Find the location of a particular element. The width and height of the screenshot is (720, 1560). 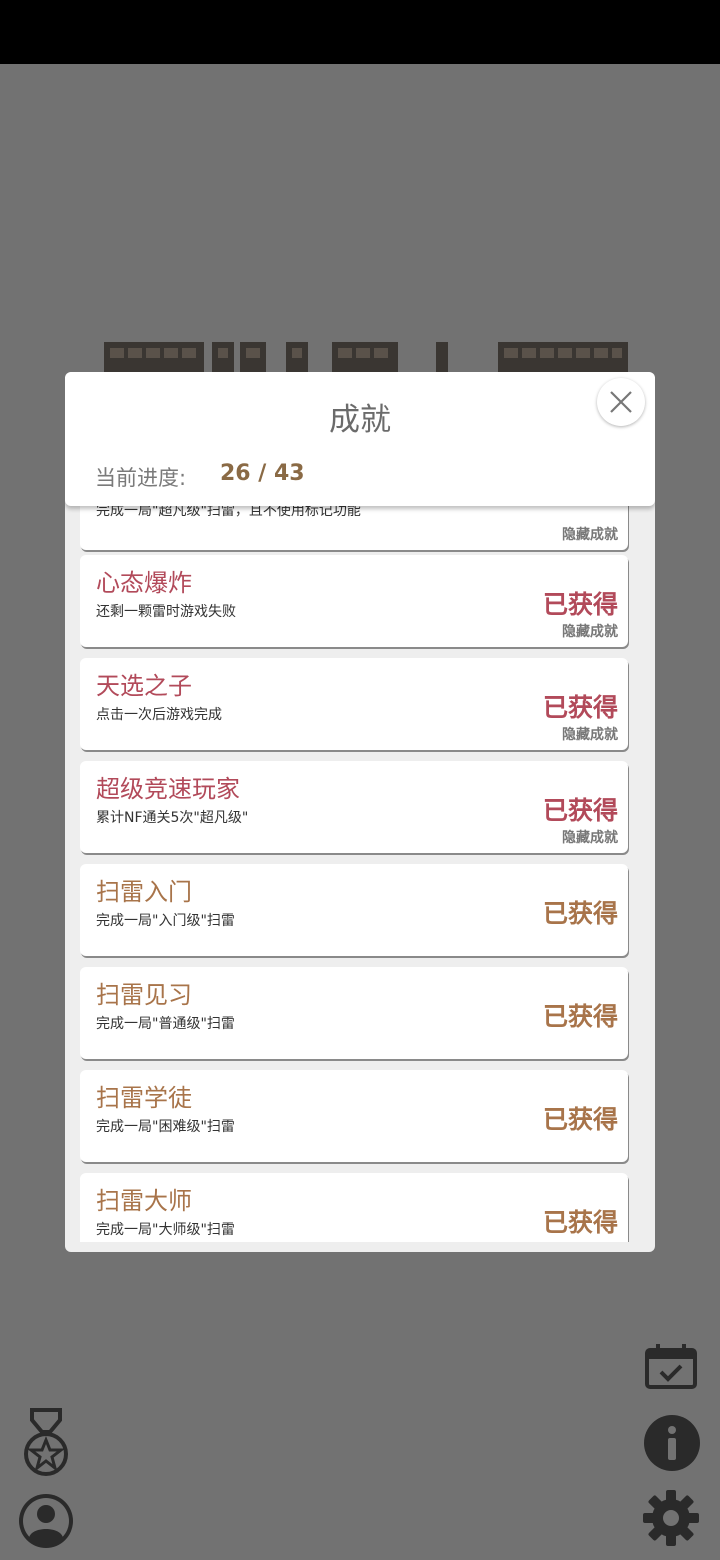

progress-label: 当前进度: is located at coordinates (141, 478).